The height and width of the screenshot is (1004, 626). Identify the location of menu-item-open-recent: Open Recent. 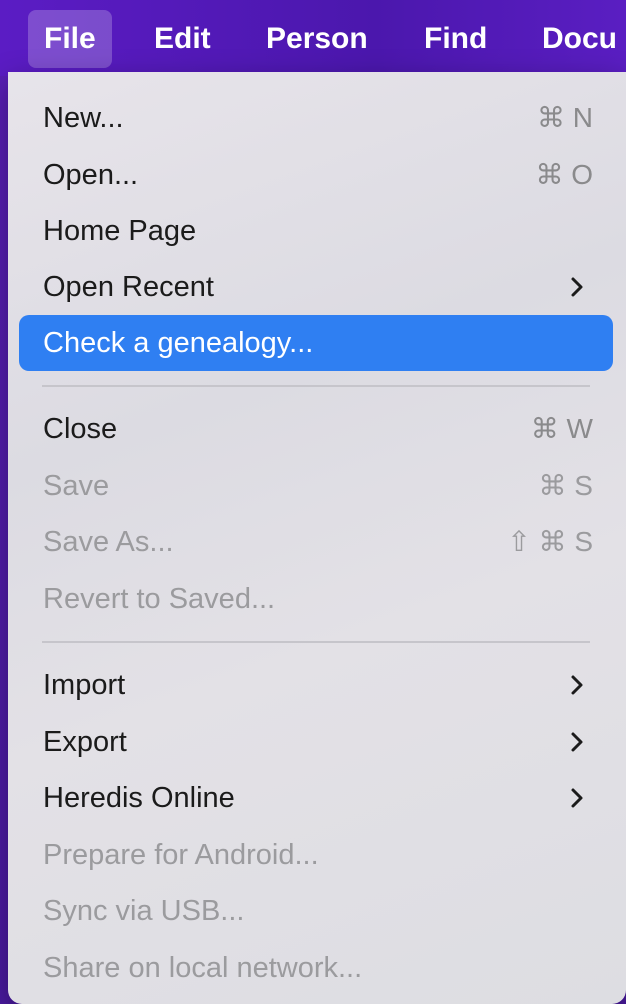
(316, 287).